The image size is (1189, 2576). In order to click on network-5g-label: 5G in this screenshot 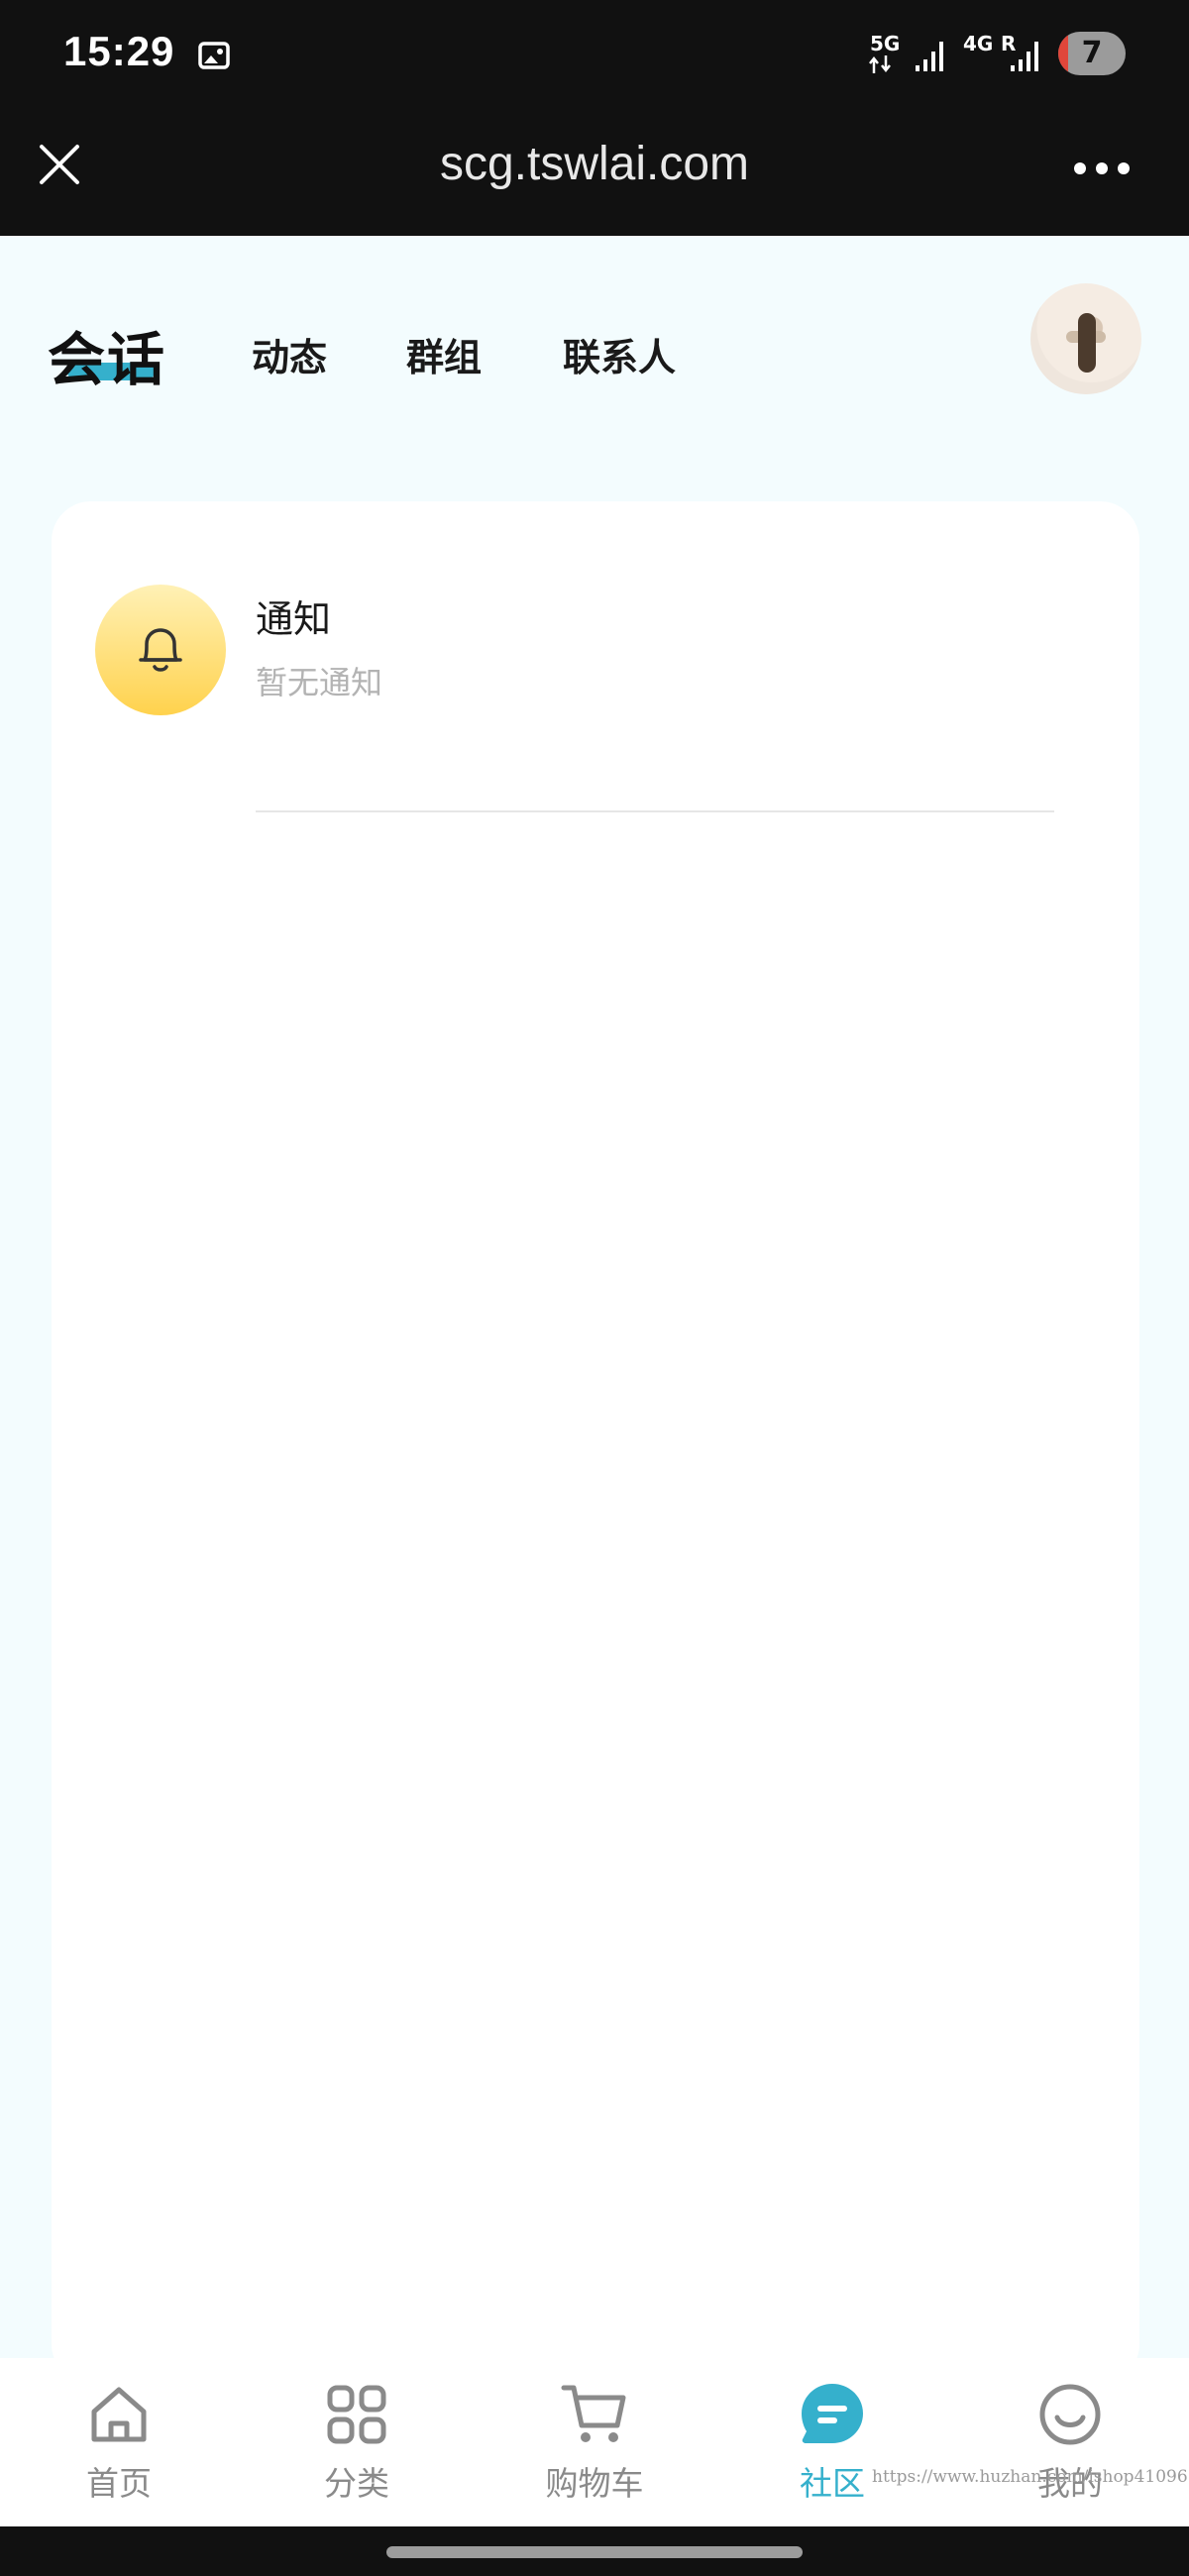, I will do `click(886, 44)`.